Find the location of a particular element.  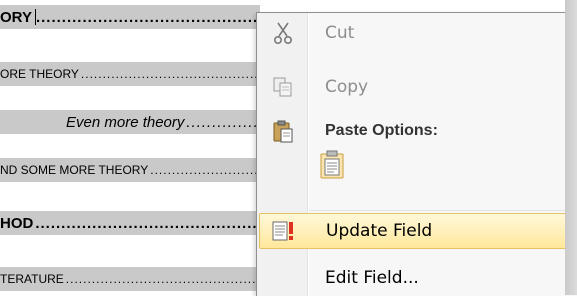

paste-keep-text-only-icon is located at coordinates (332, 166).